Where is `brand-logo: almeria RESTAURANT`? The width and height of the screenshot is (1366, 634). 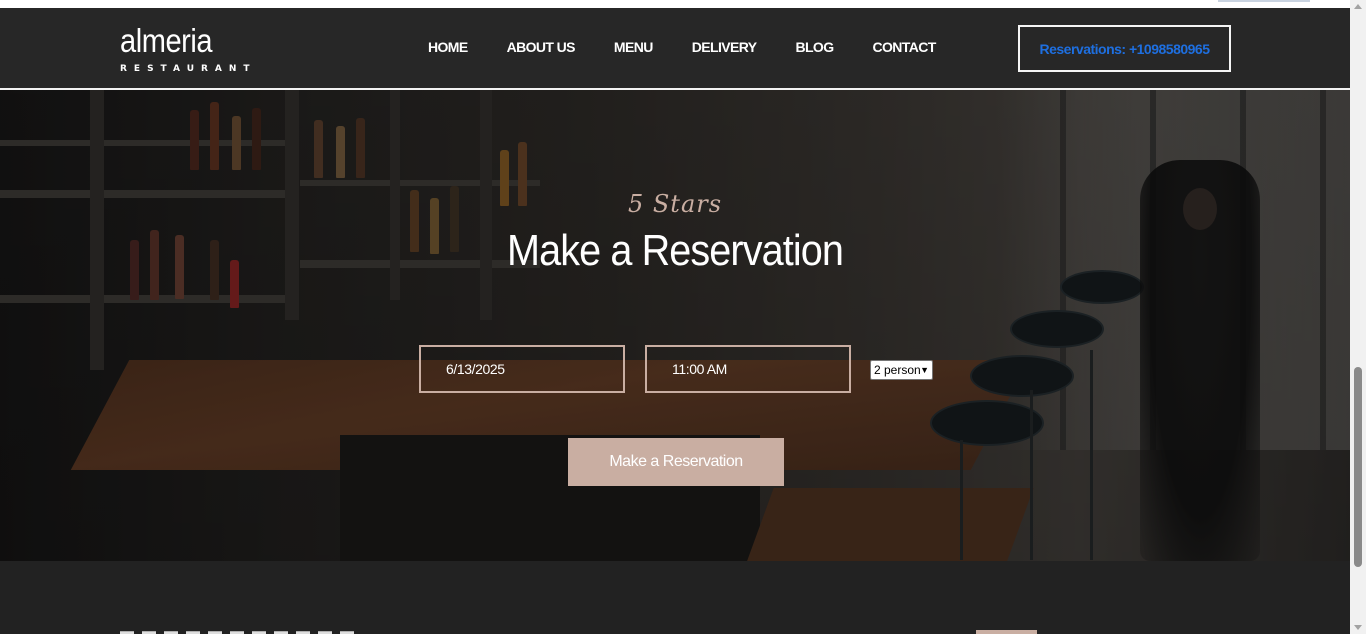
brand-logo: almeria RESTAURANT is located at coordinates (188, 48).